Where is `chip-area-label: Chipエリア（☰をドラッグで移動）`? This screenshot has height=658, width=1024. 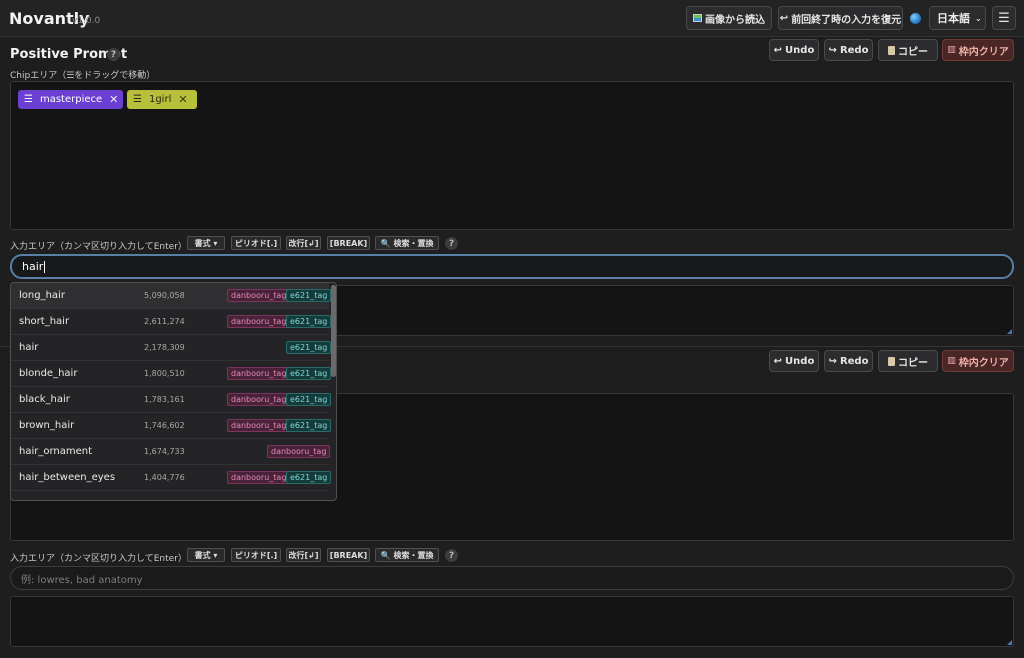 chip-area-label: Chipエリア（☰をドラッグで移動） is located at coordinates (83, 76).